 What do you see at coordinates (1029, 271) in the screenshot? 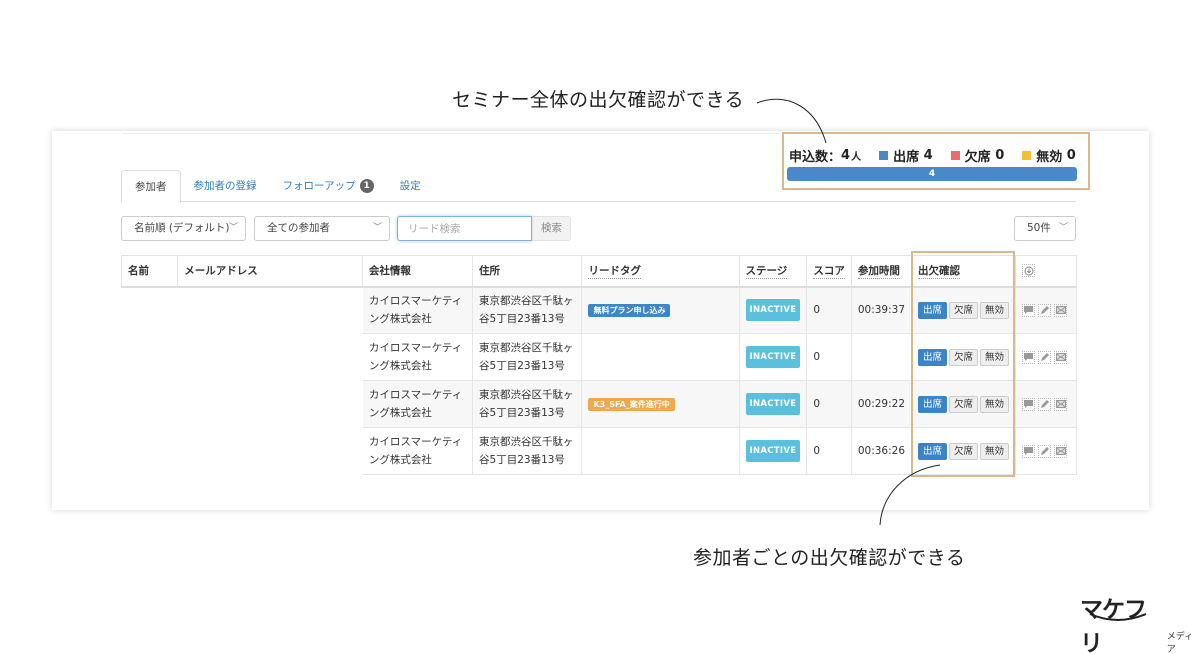
I see `download-icon` at bounding box center [1029, 271].